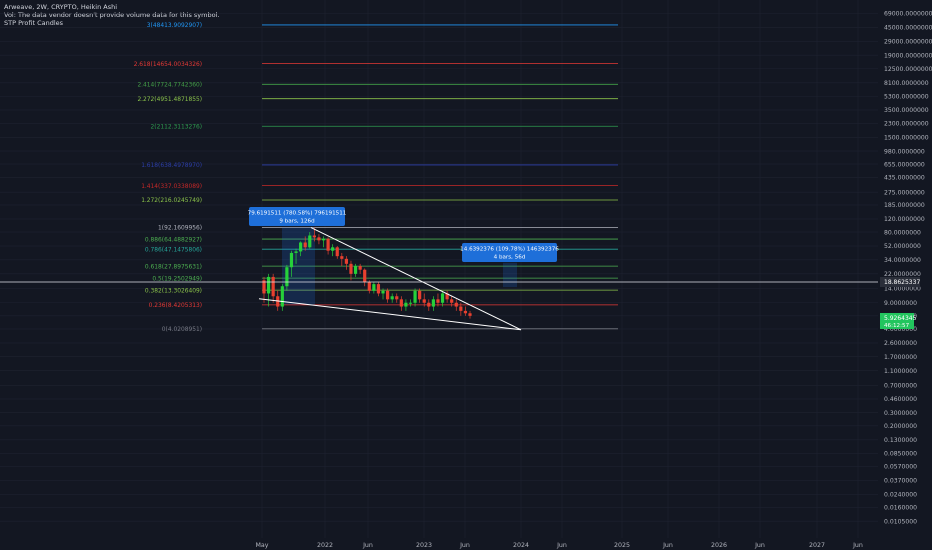 The height and width of the screenshot is (550, 932). What do you see at coordinates (908, 28) in the screenshot?
I see `price-axis-label: 45000.0000000` at bounding box center [908, 28].